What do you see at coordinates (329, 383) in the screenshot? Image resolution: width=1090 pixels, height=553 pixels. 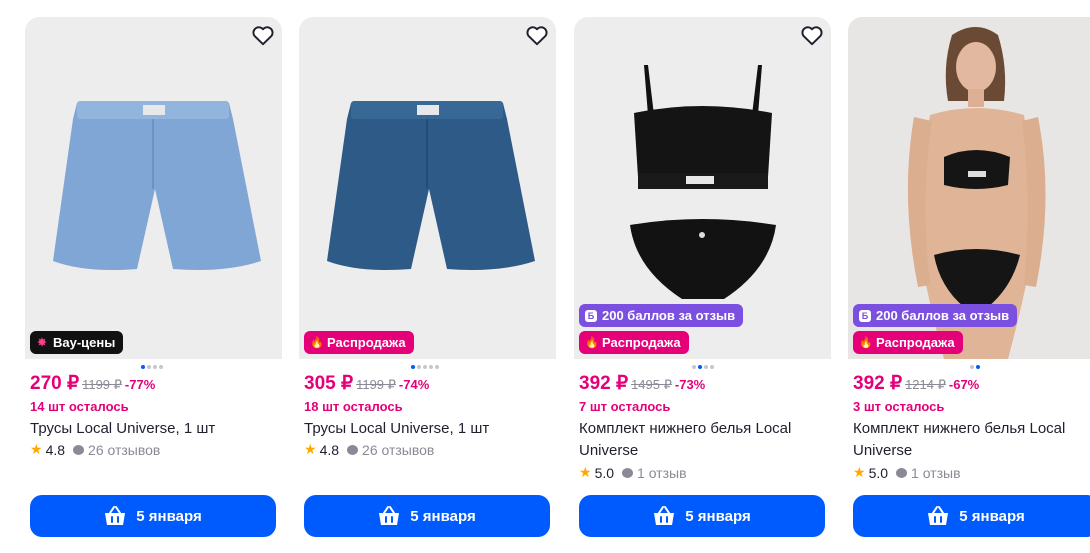 I see `current-price: 305 ₽` at bounding box center [329, 383].